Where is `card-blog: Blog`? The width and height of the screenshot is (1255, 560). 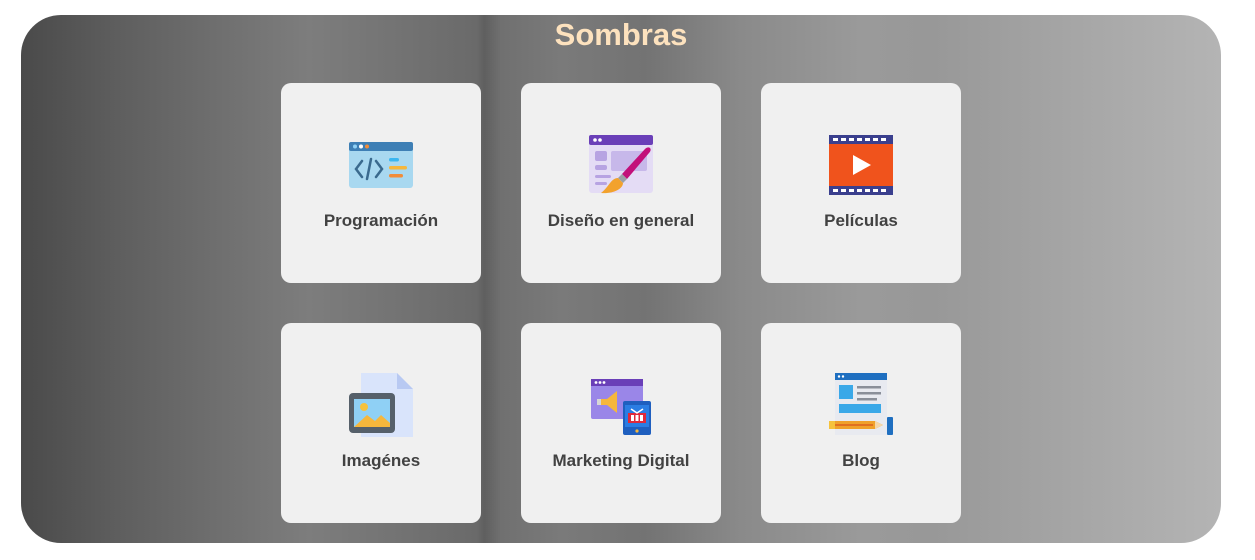 card-blog: Blog is located at coordinates (861, 423).